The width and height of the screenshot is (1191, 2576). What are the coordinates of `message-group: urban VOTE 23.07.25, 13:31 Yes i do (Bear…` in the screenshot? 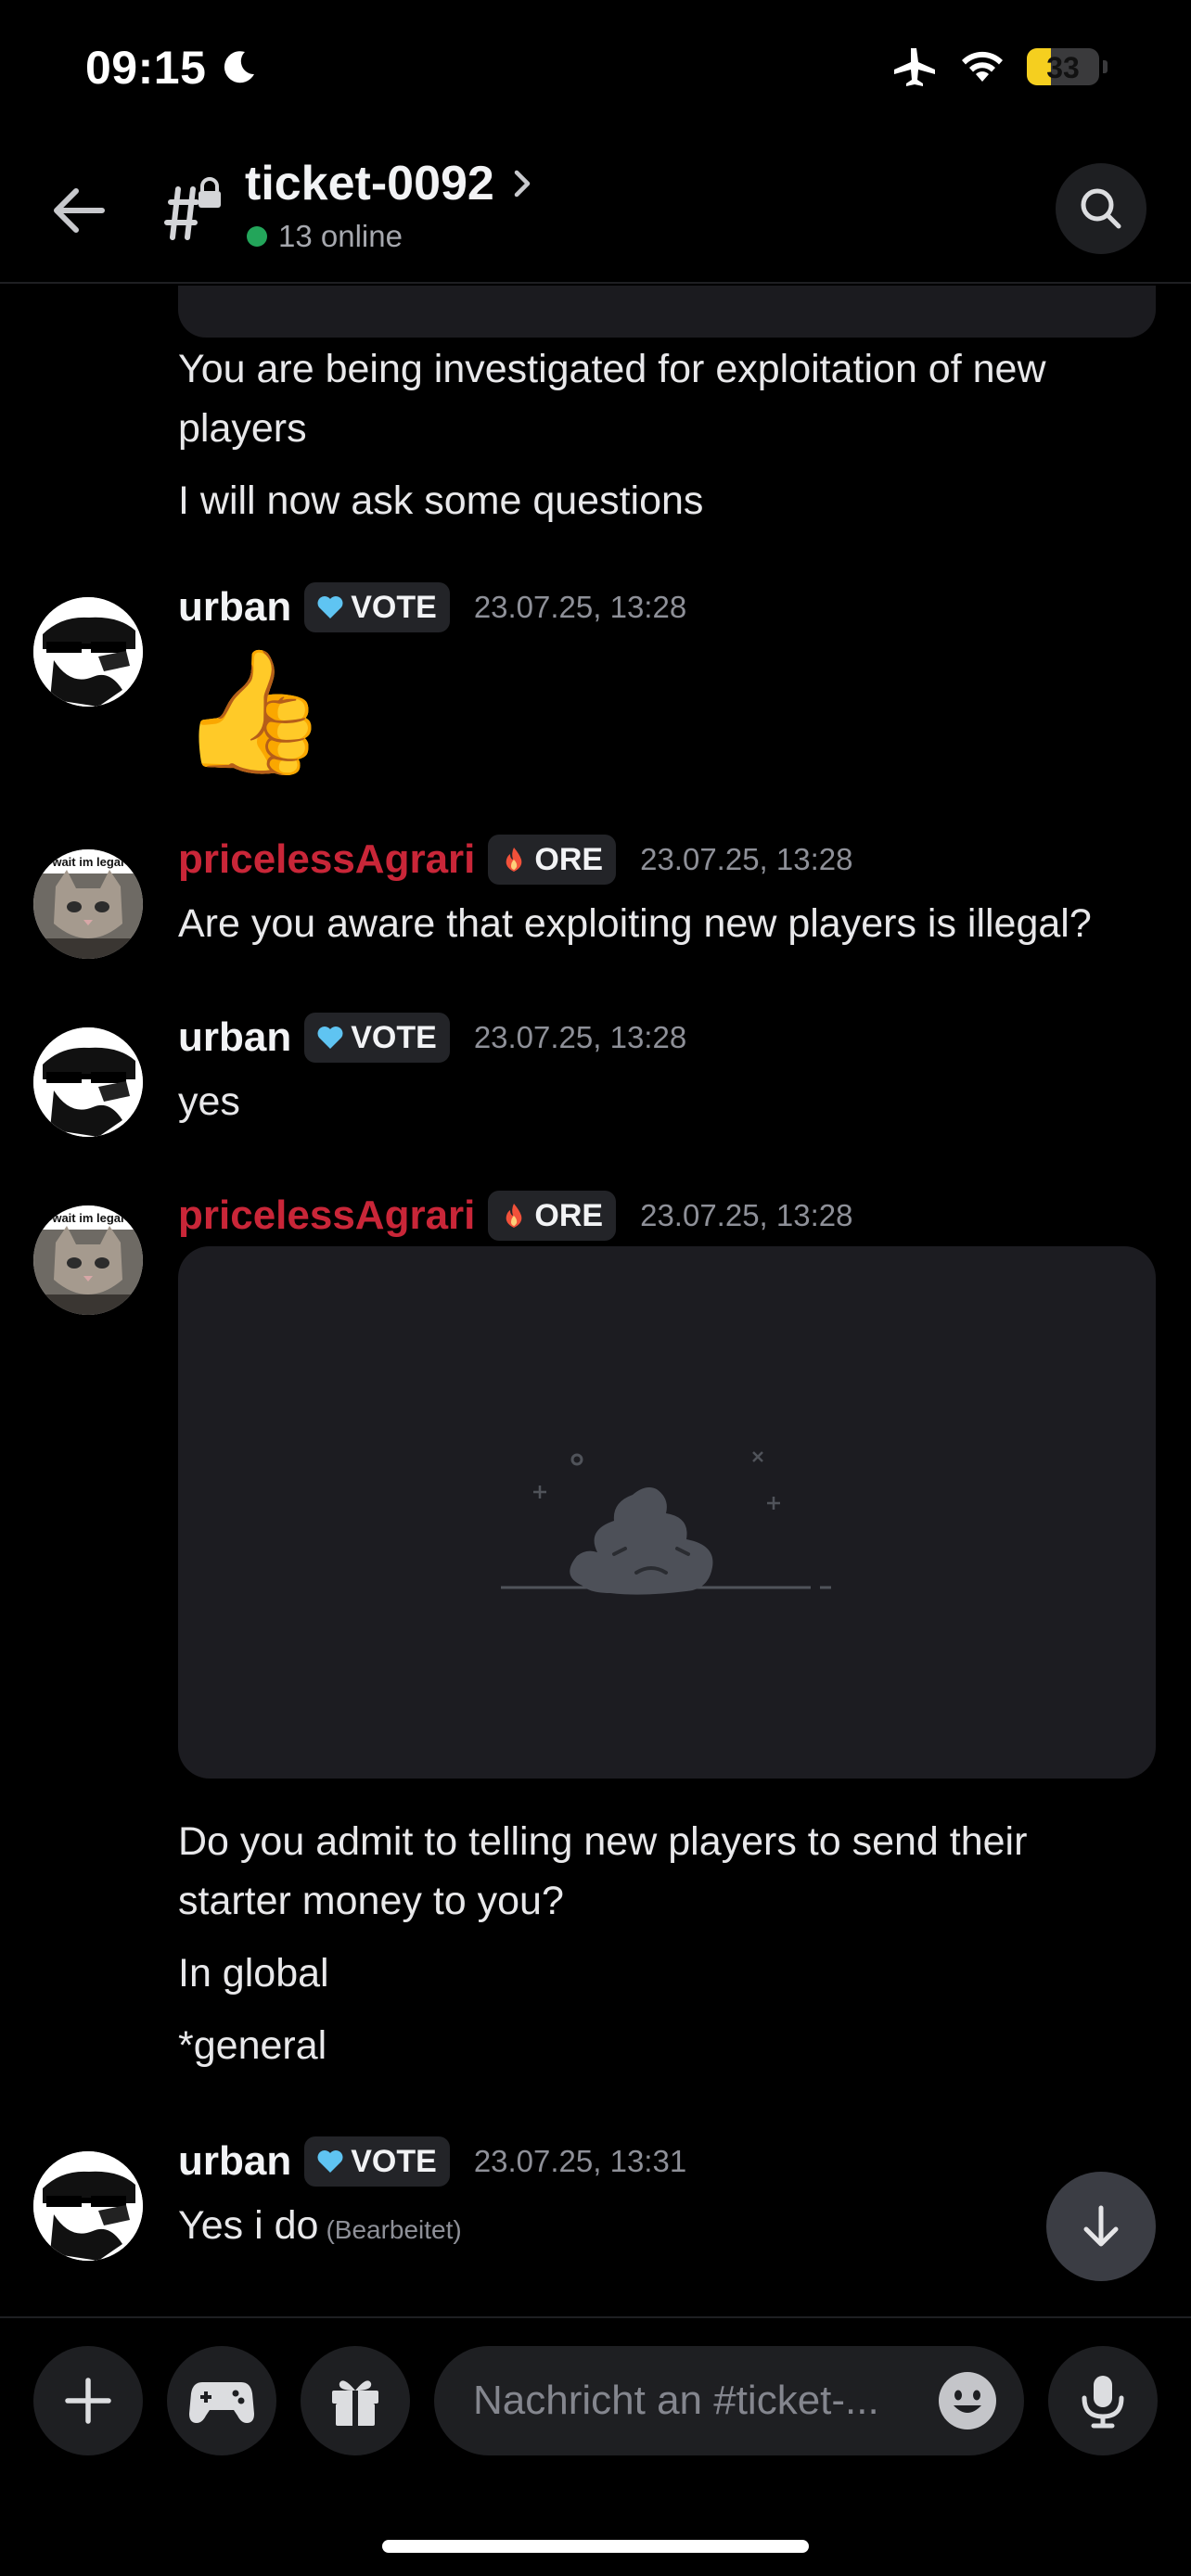 It's located at (595, 2206).